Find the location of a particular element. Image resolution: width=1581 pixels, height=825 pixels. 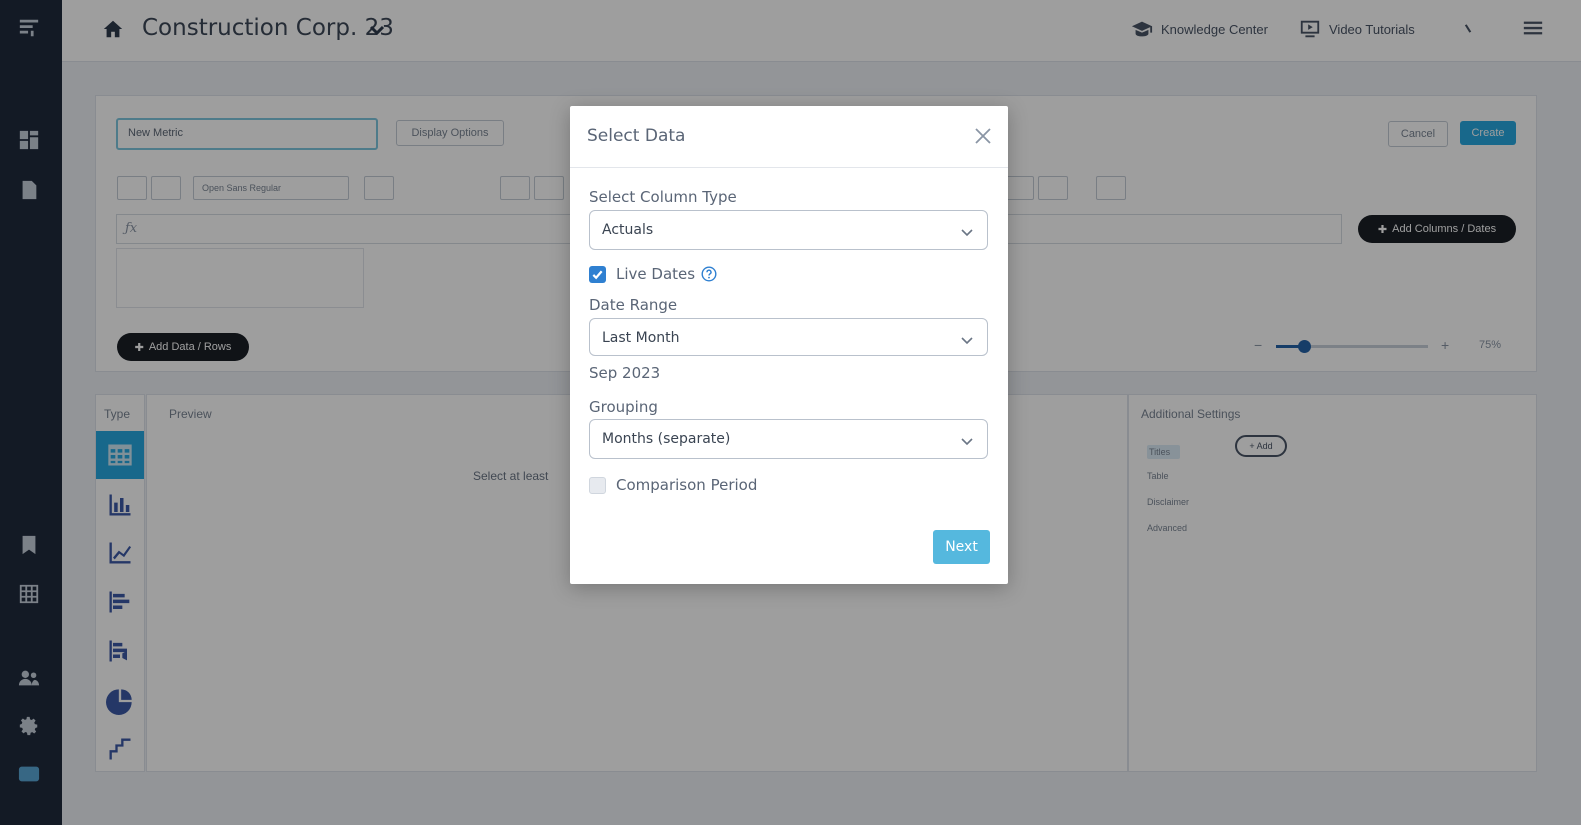

grouping-select: Months (separate) is located at coordinates (788, 439).